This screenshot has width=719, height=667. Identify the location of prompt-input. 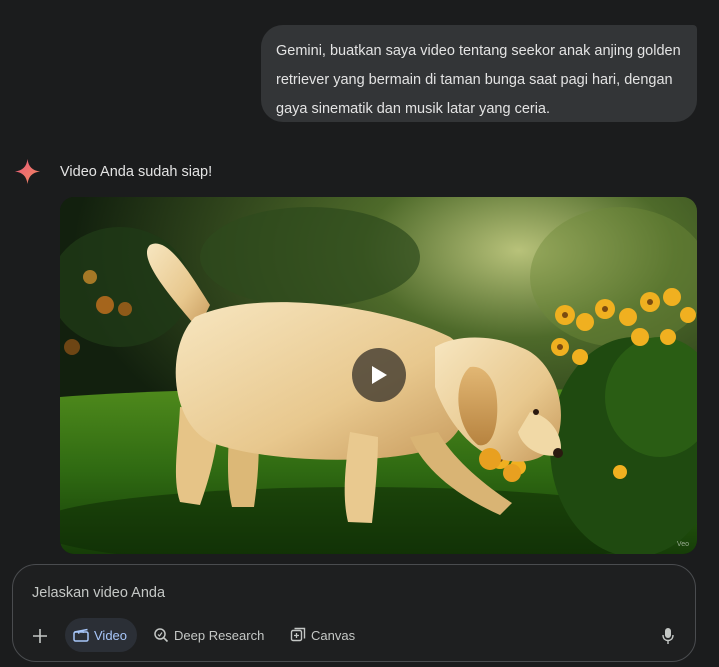
(332, 593).